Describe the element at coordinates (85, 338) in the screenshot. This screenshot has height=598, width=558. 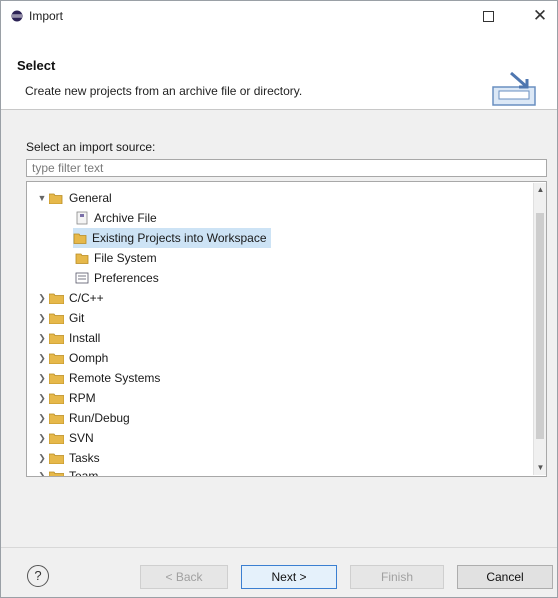
I see `tree-item-label: Install` at that location.